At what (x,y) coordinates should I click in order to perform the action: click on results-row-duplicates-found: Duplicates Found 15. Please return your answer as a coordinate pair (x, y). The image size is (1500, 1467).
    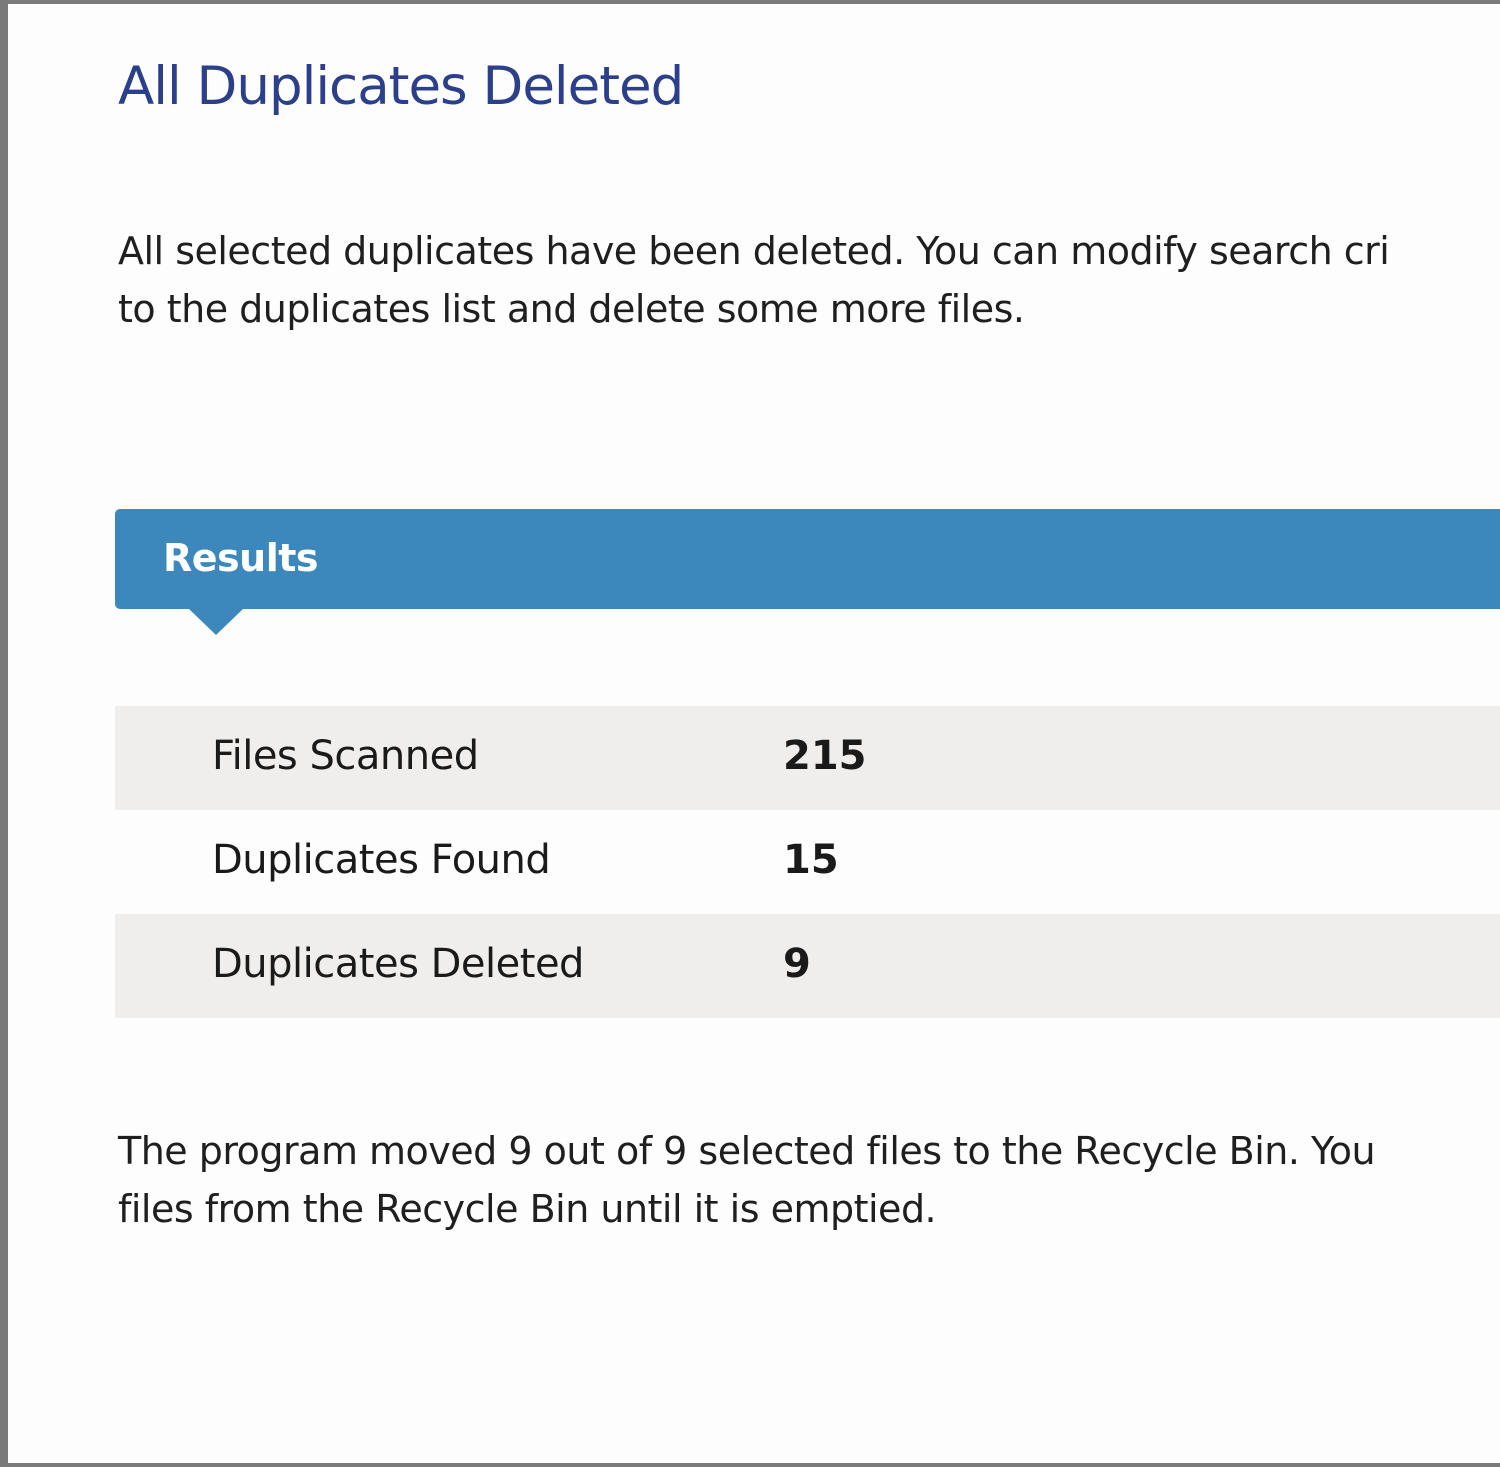
    Looking at the image, I should click on (807, 862).